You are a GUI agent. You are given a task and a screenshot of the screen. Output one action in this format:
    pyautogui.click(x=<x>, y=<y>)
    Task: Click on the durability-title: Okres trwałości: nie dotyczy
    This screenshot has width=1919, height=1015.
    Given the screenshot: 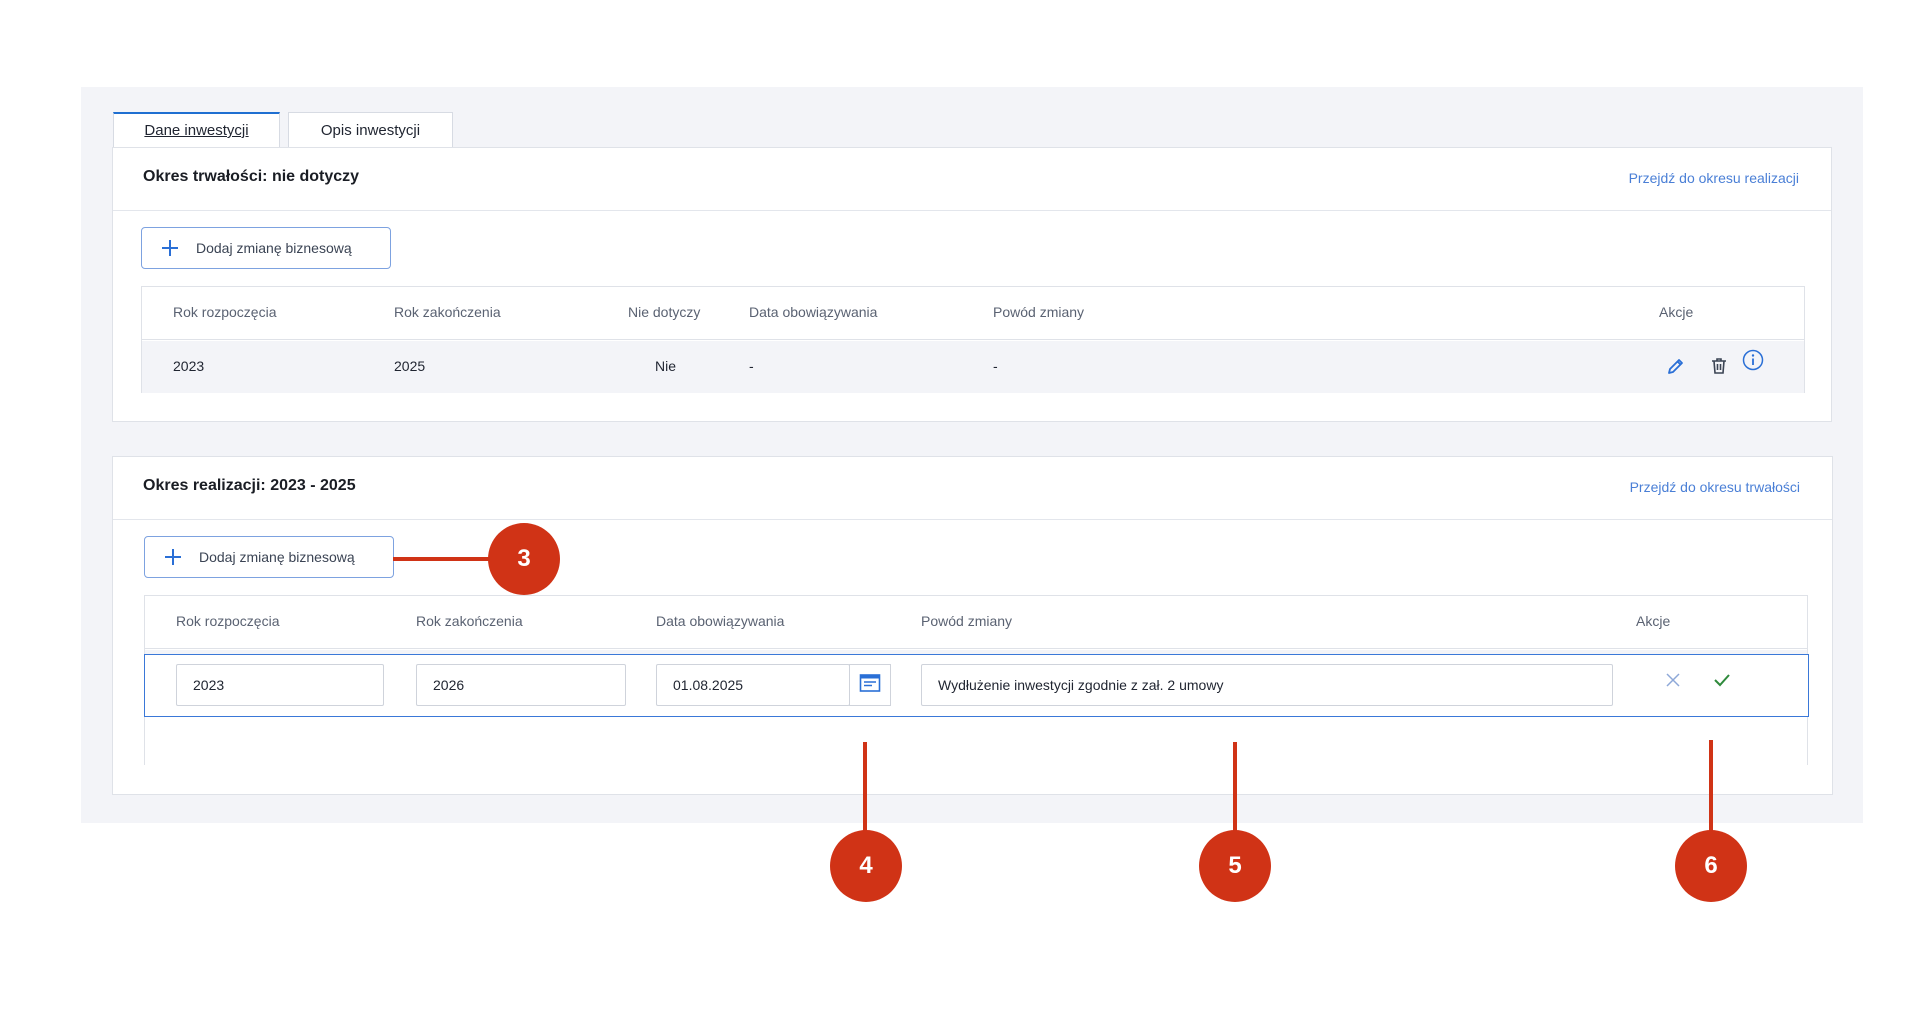 What is the action you would take?
    pyautogui.click(x=251, y=176)
    